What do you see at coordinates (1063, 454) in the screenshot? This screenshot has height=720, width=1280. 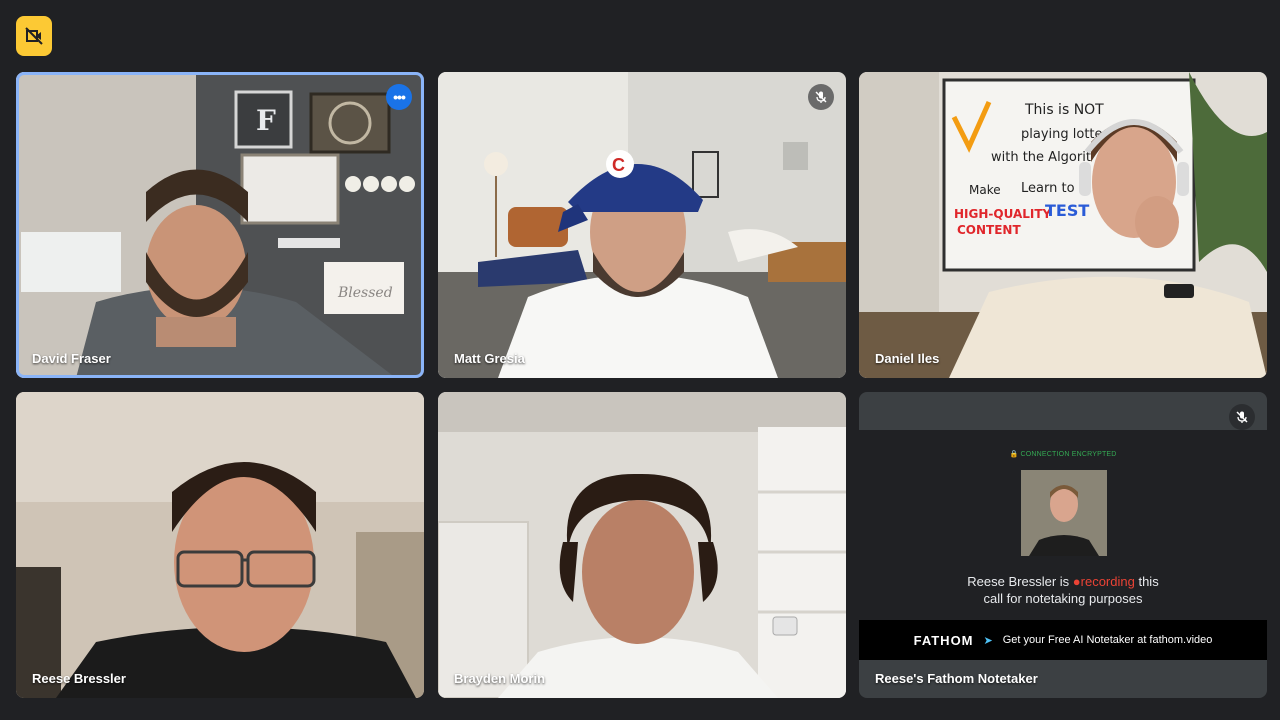 I see `connection-status: 🔒 CONNECTION ENCRYPTED` at bounding box center [1063, 454].